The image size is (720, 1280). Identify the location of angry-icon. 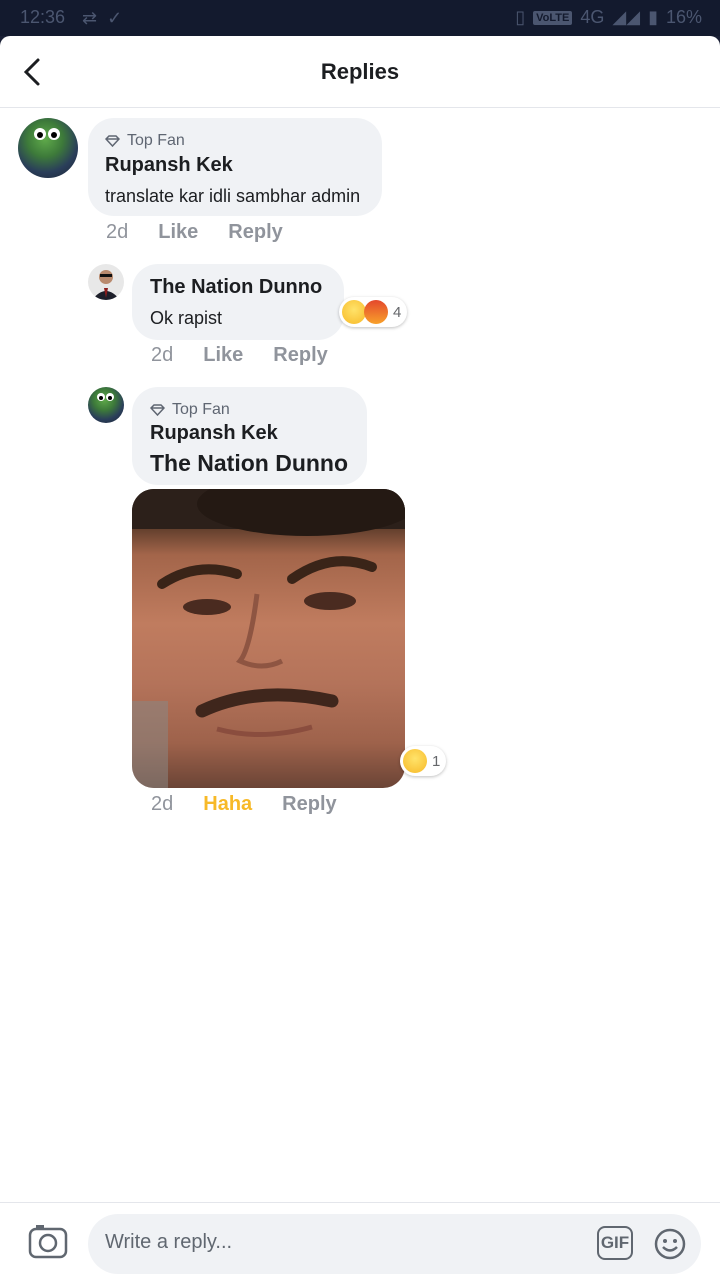
(376, 312).